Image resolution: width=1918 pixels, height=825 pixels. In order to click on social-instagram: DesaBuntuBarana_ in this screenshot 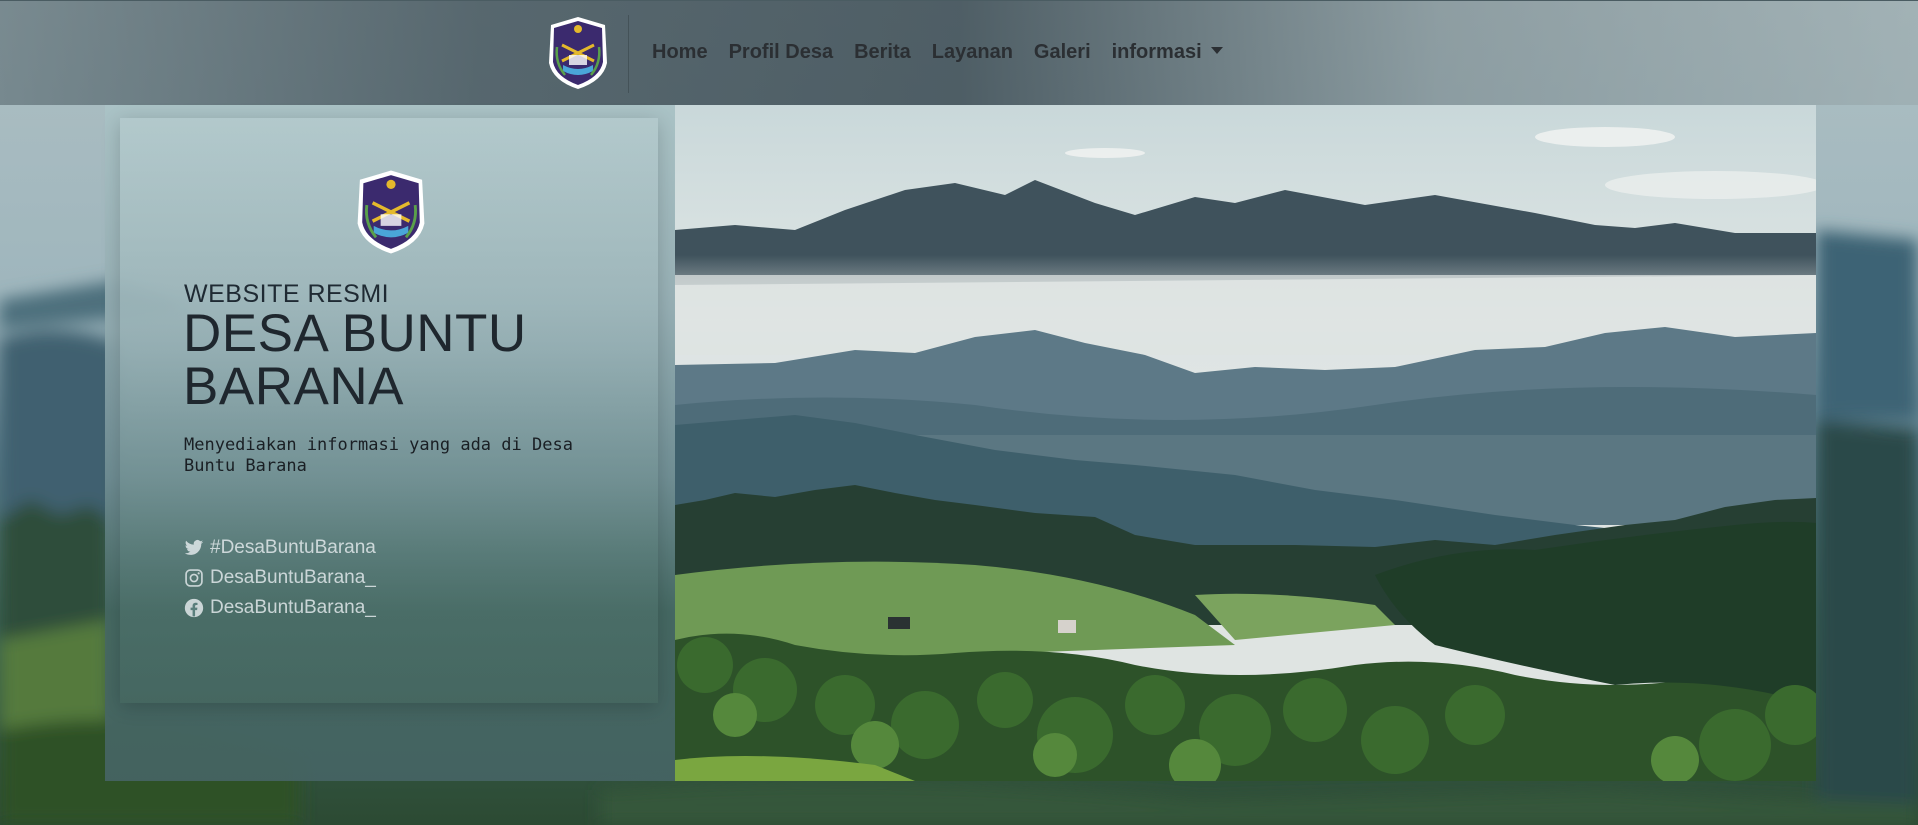, I will do `click(280, 578)`.